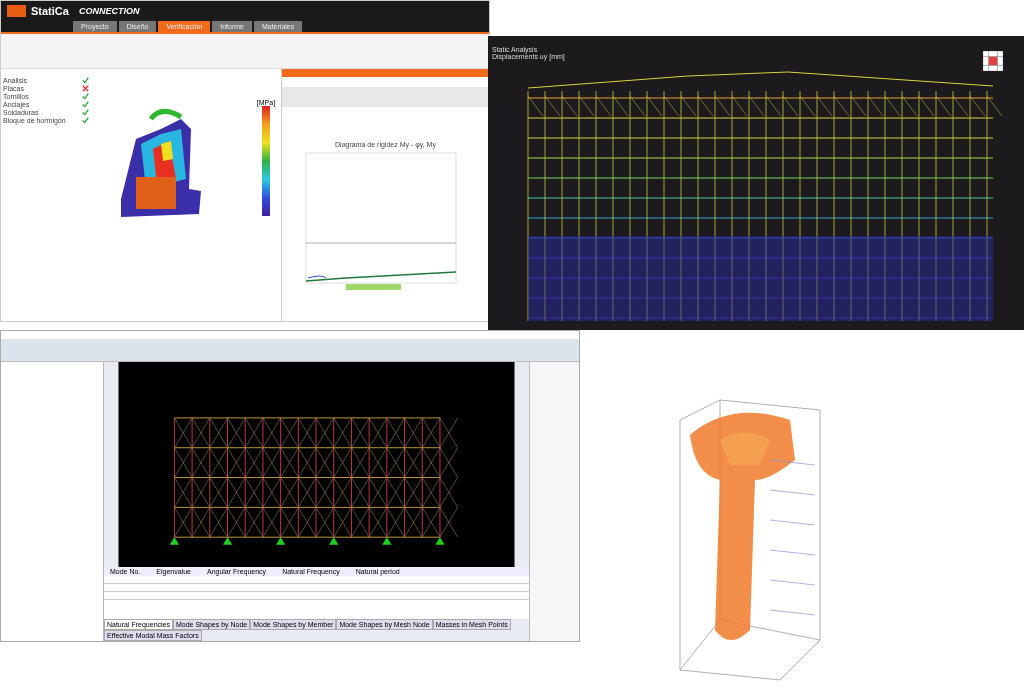 The height and width of the screenshot is (700, 1024). What do you see at coordinates (993, 61) in the screenshot?
I see `view-cube-icon` at bounding box center [993, 61].